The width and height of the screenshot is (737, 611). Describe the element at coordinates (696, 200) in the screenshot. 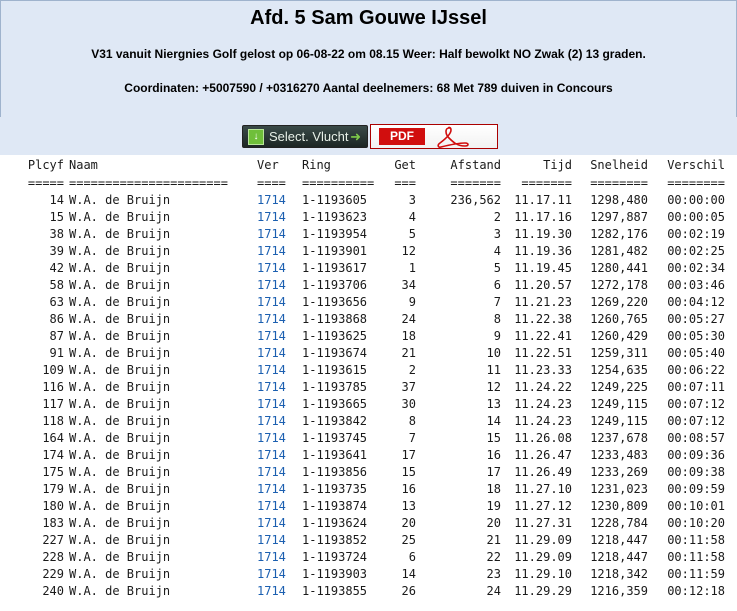

I see `cell-verschil: 00:00:00` at that location.